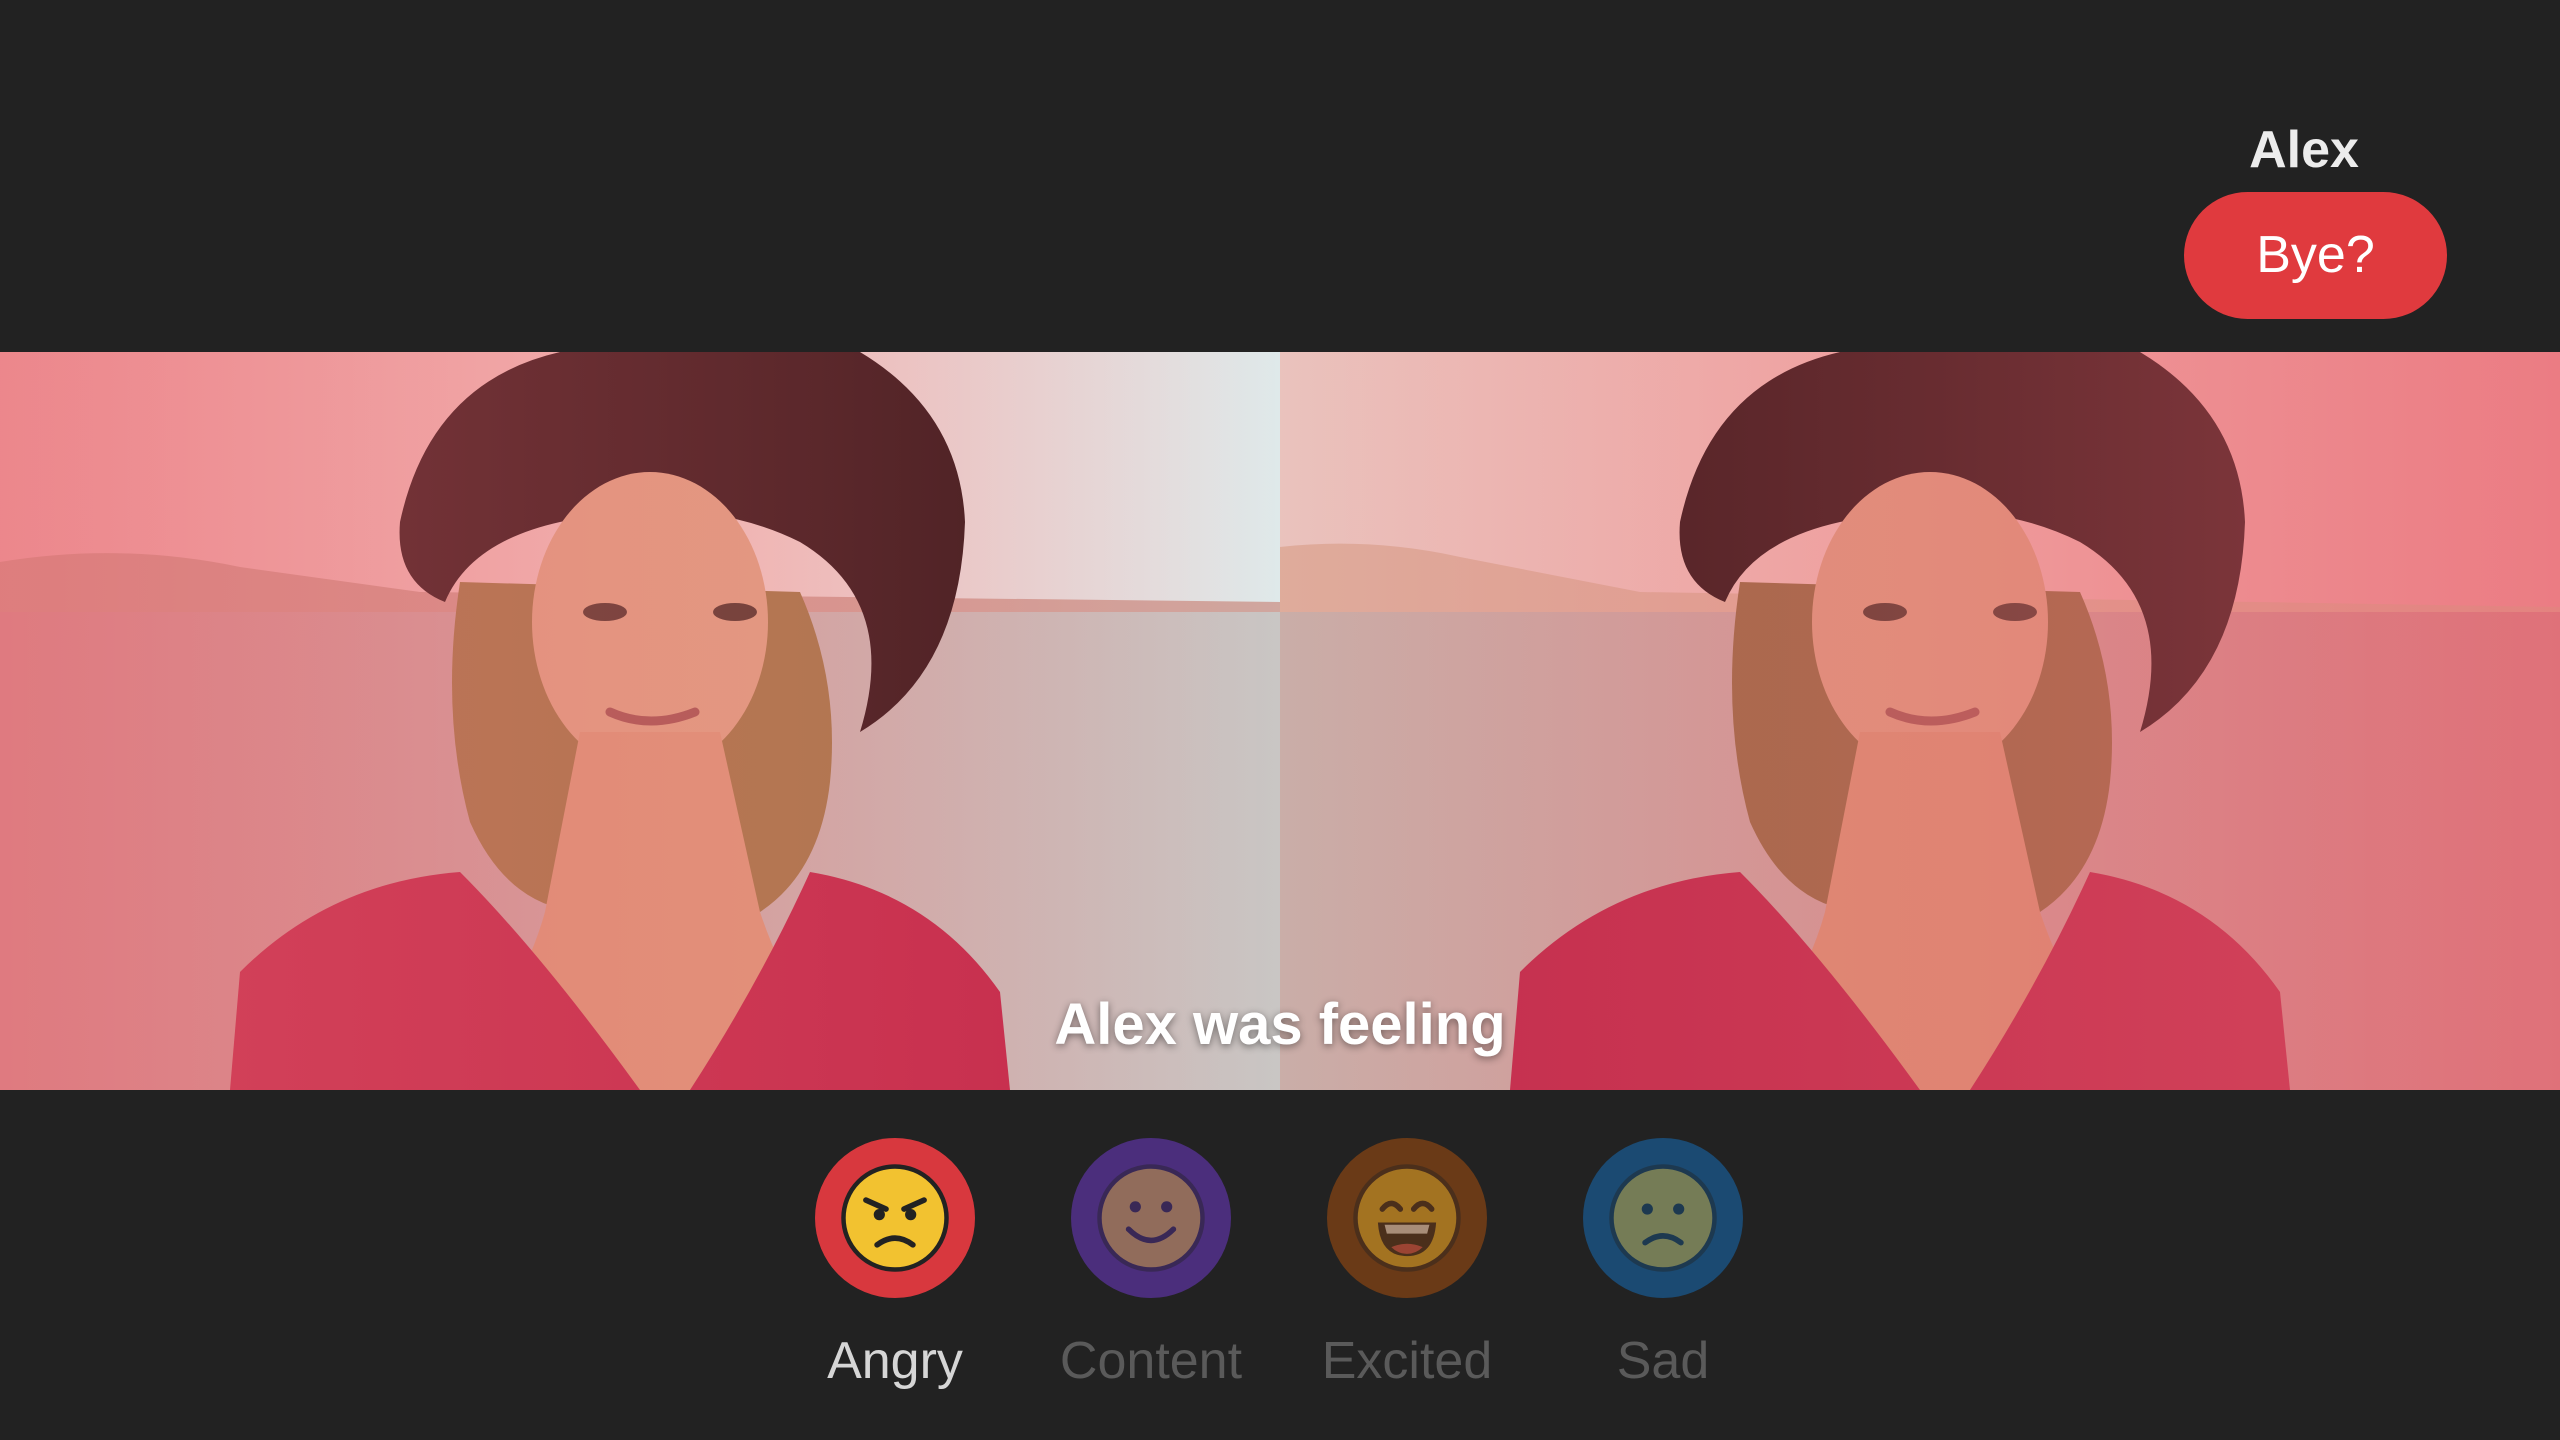 The width and height of the screenshot is (2560, 1440). Describe the element at coordinates (1280, 1024) in the screenshot. I see `feeling-caption: Alex was feeling` at that location.